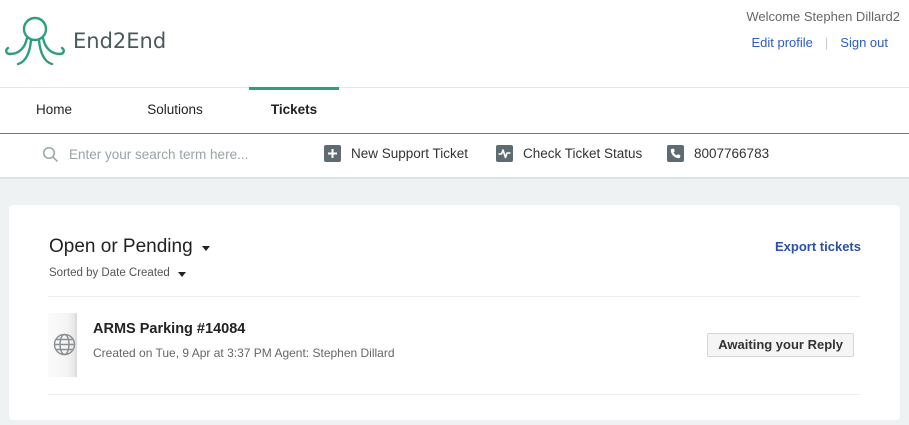 This screenshot has width=909, height=425. I want to click on phone-icon, so click(675, 153).